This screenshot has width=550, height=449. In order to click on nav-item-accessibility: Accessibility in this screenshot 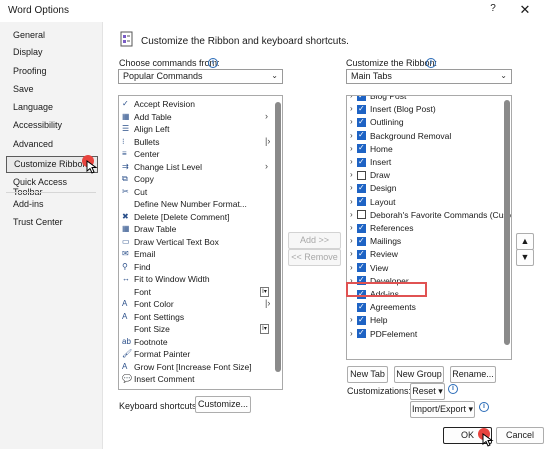, I will do `click(52, 126)`.